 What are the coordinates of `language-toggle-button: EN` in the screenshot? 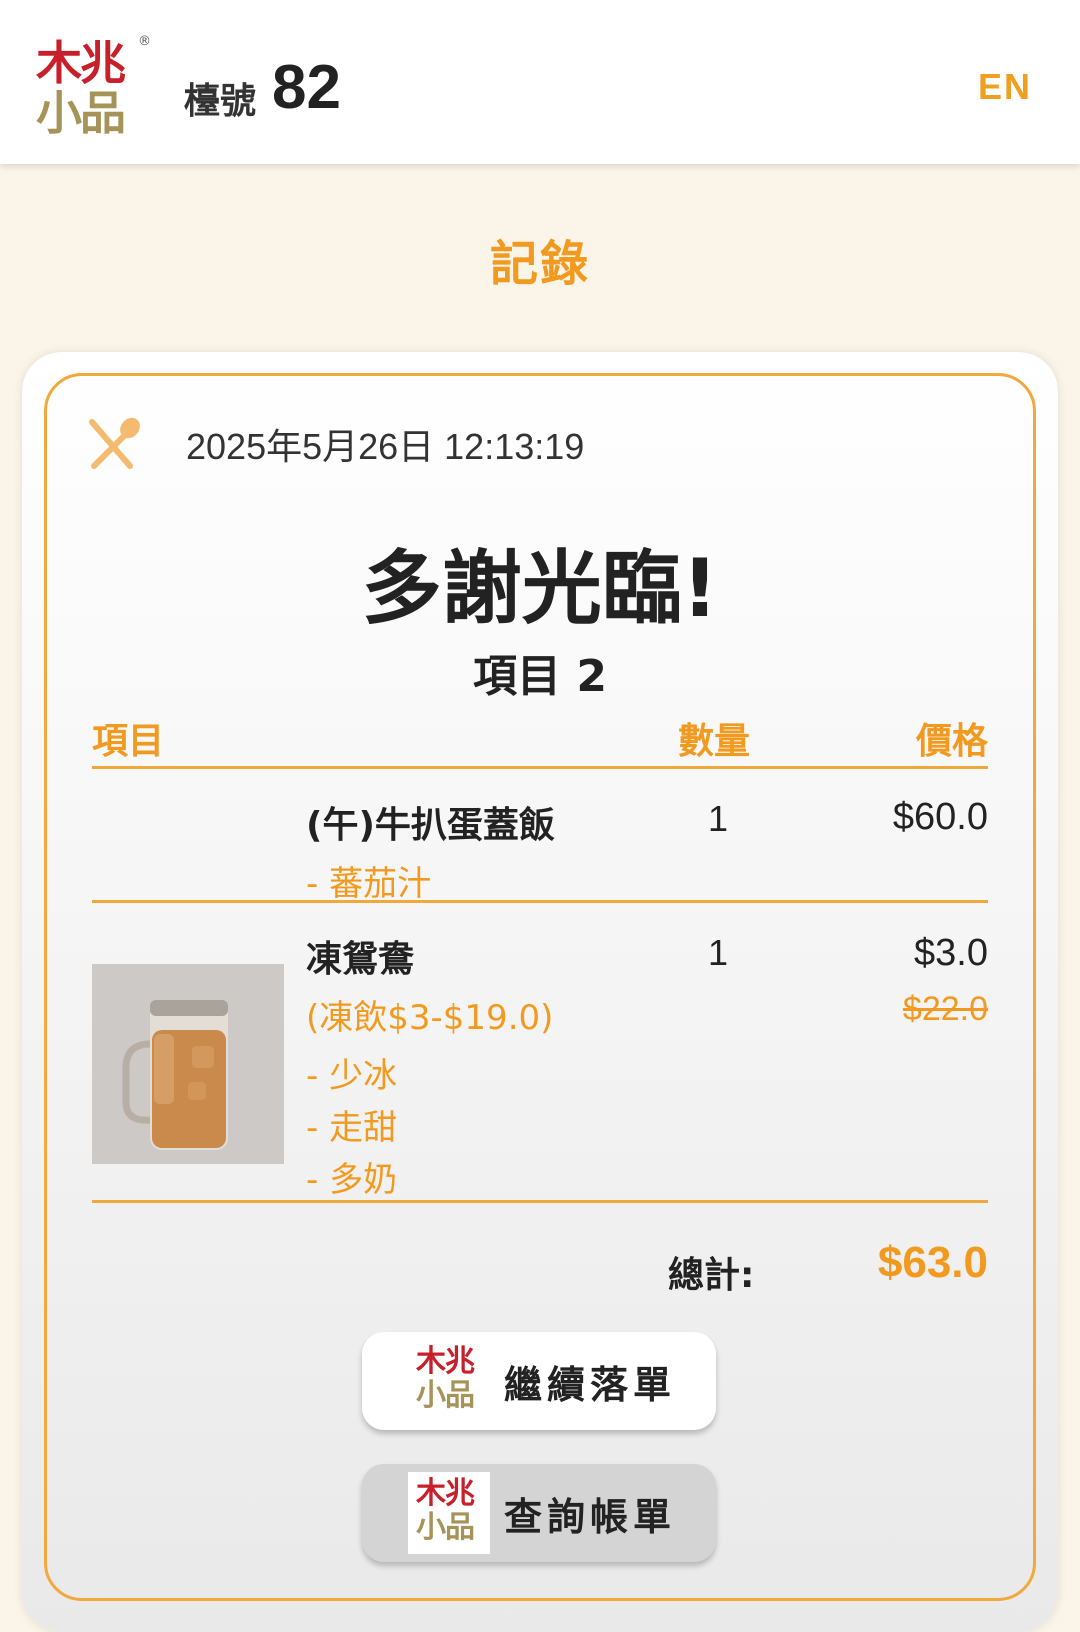 It's located at (1005, 87).